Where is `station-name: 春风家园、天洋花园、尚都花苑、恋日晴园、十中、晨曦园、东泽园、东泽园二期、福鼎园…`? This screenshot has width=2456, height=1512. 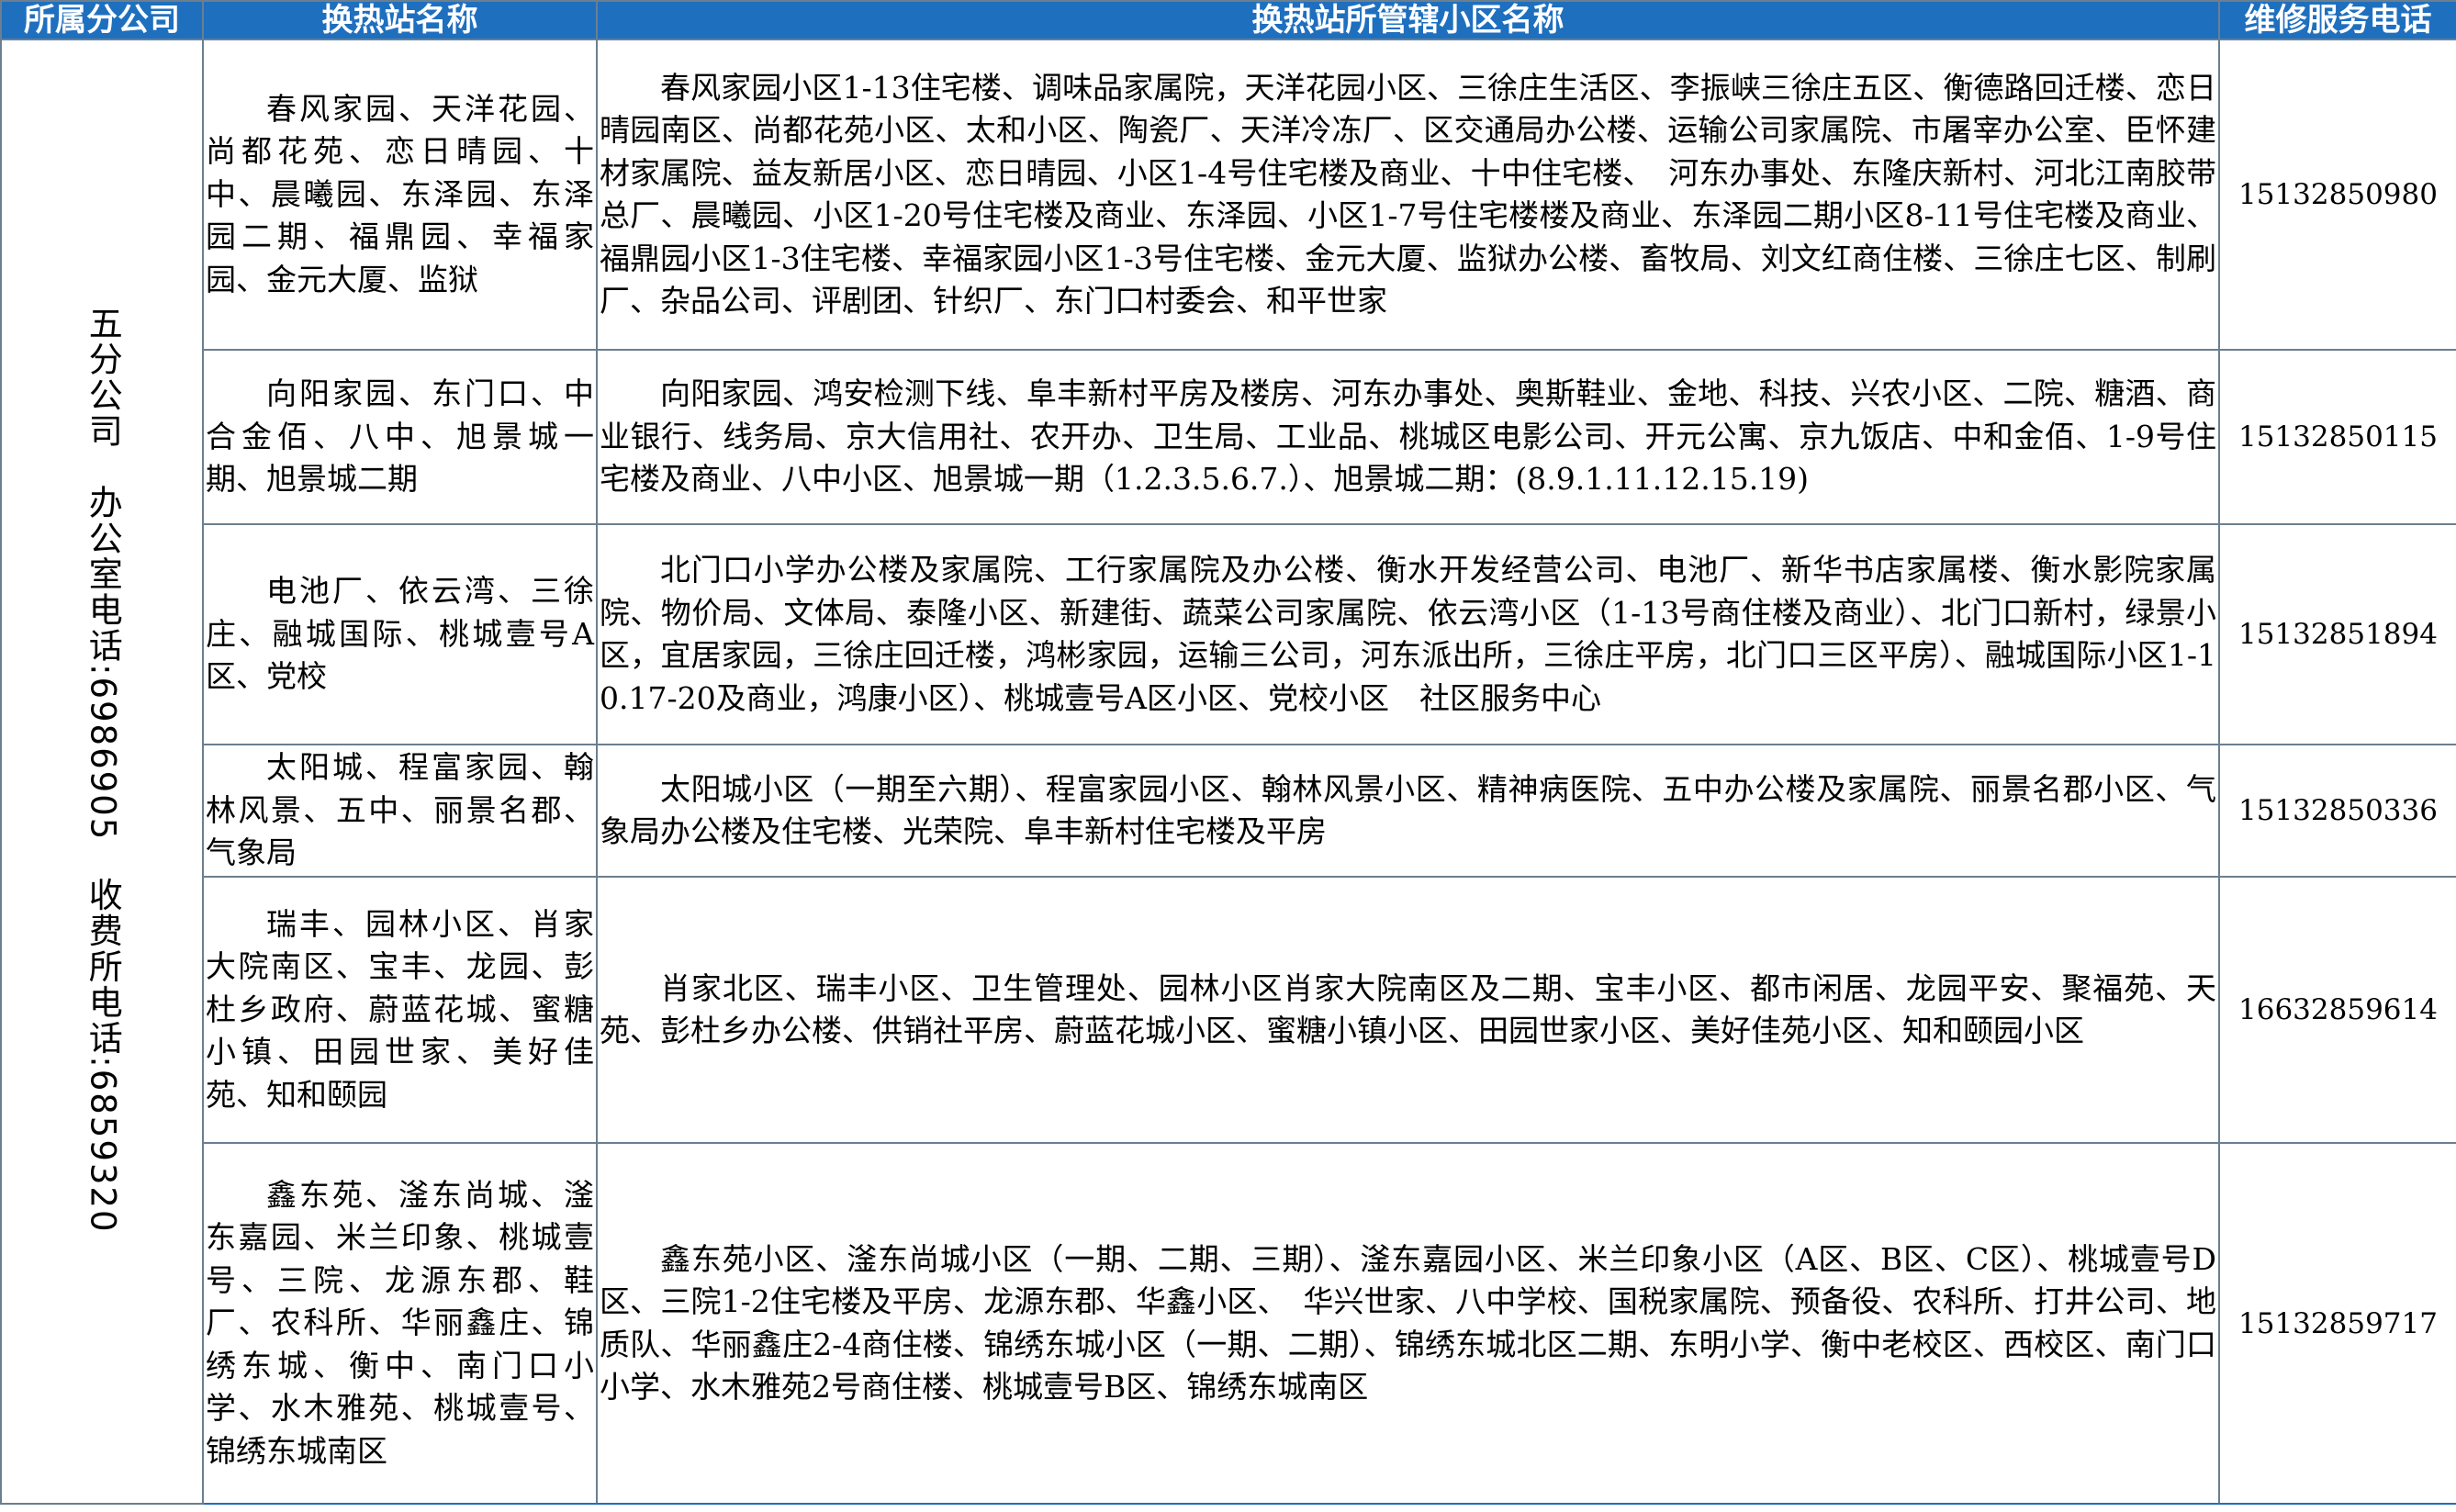
station-name: 春风家园、天洋花园、尚都花苑、恋日晴园、十中、晨曦园、东泽园、东泽园二期、福鼎园… is located at coordinates (400, 195).